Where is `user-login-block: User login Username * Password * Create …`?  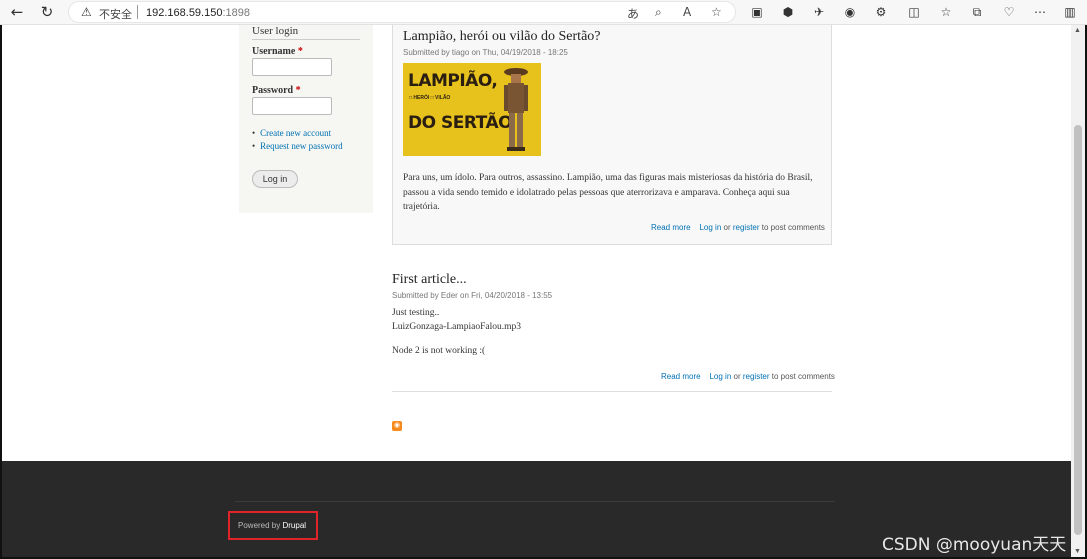 user-login-block: User login Username * Password * Create … is located at coordinates (306, 119).